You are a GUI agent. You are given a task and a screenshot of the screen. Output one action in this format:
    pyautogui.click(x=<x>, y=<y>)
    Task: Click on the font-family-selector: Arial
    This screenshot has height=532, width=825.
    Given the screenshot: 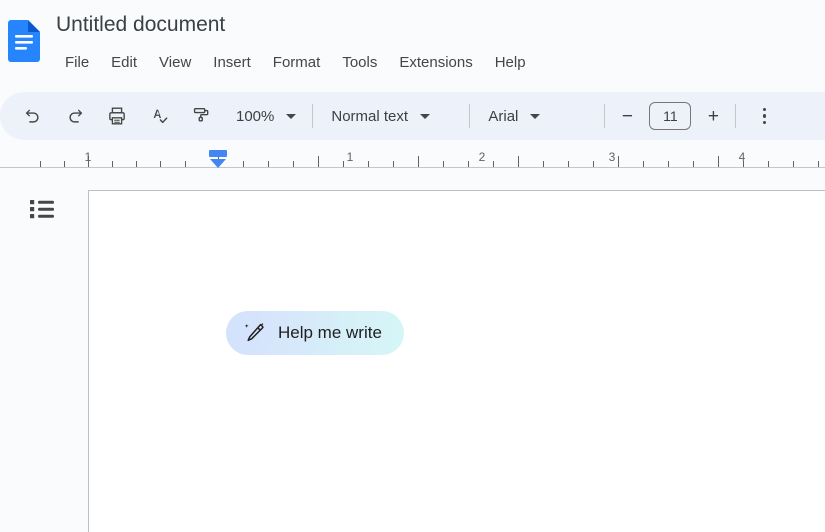 What is the action you would take?
    pyautogui.click(x=537, y=116)
    